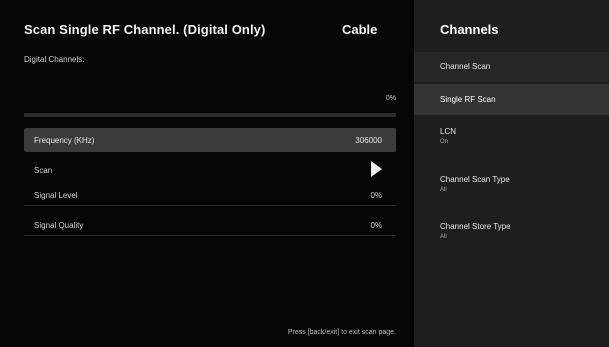  I want to click on scan-row: Scan, so click(210, 171).